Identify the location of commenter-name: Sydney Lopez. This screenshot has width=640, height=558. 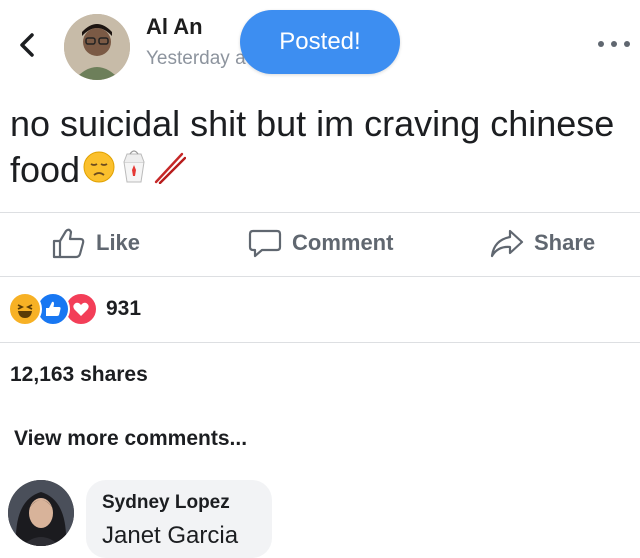
(166, 503).